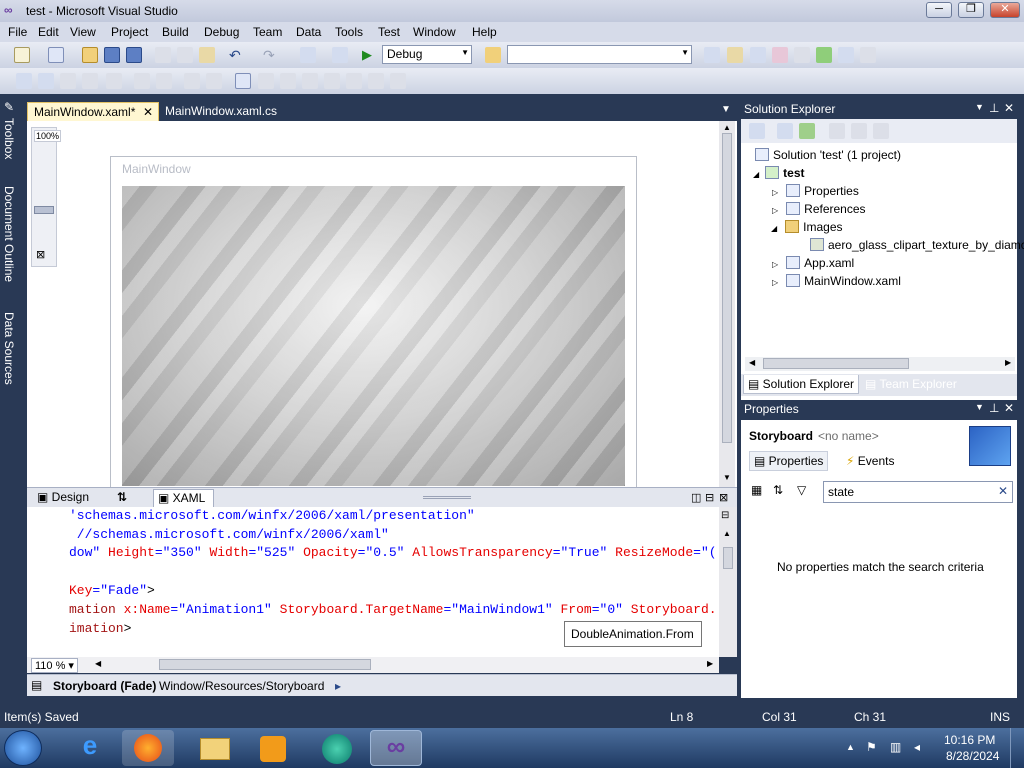  What do you see at coordinates (846, 55) in the screenshot?
I see `team-explorer-icon` at bounding box center [846, 55].